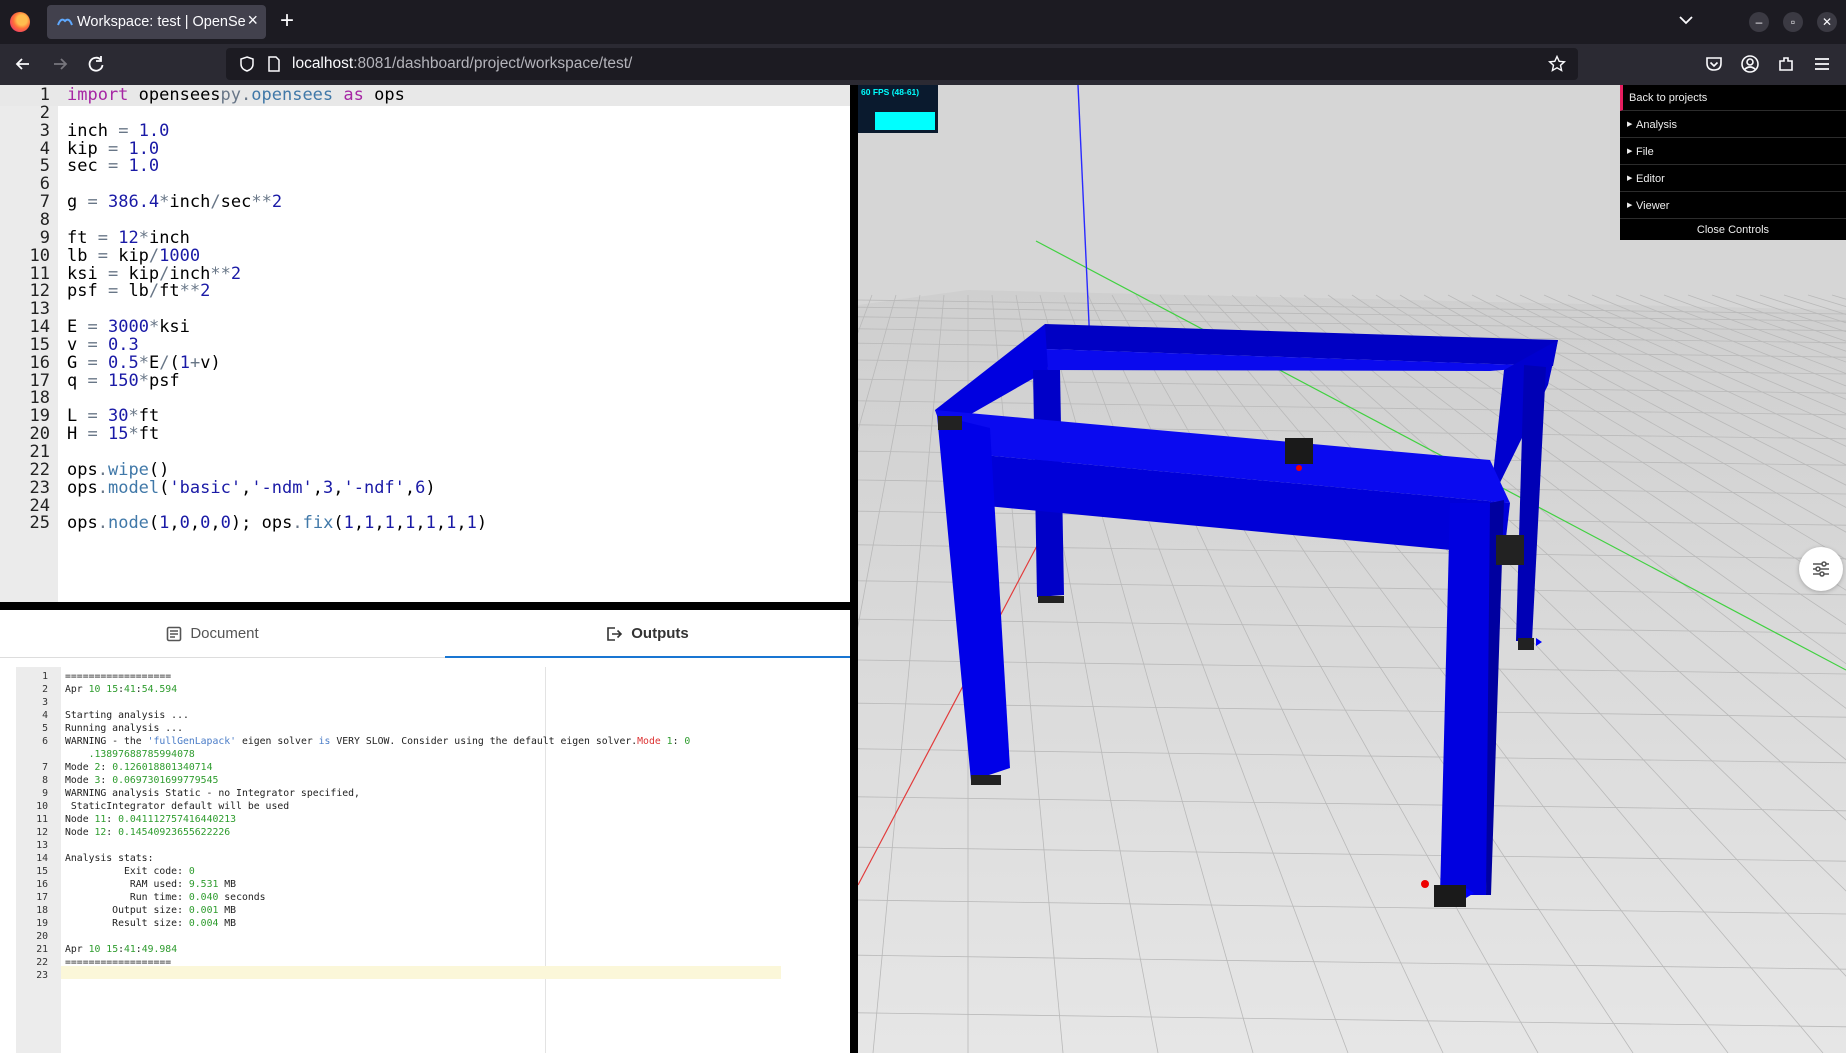 The image size is (1846, 1053). What do you see at coordinates (45, 780) in the screenshot?
I see `output-line-number: 8` at bounding box center [45, 780].